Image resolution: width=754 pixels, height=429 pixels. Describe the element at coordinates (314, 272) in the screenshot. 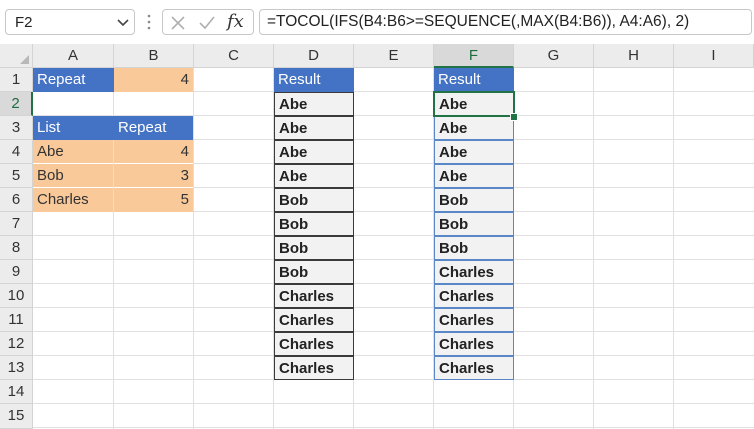

I see `cell-d9: Bob` at that location.